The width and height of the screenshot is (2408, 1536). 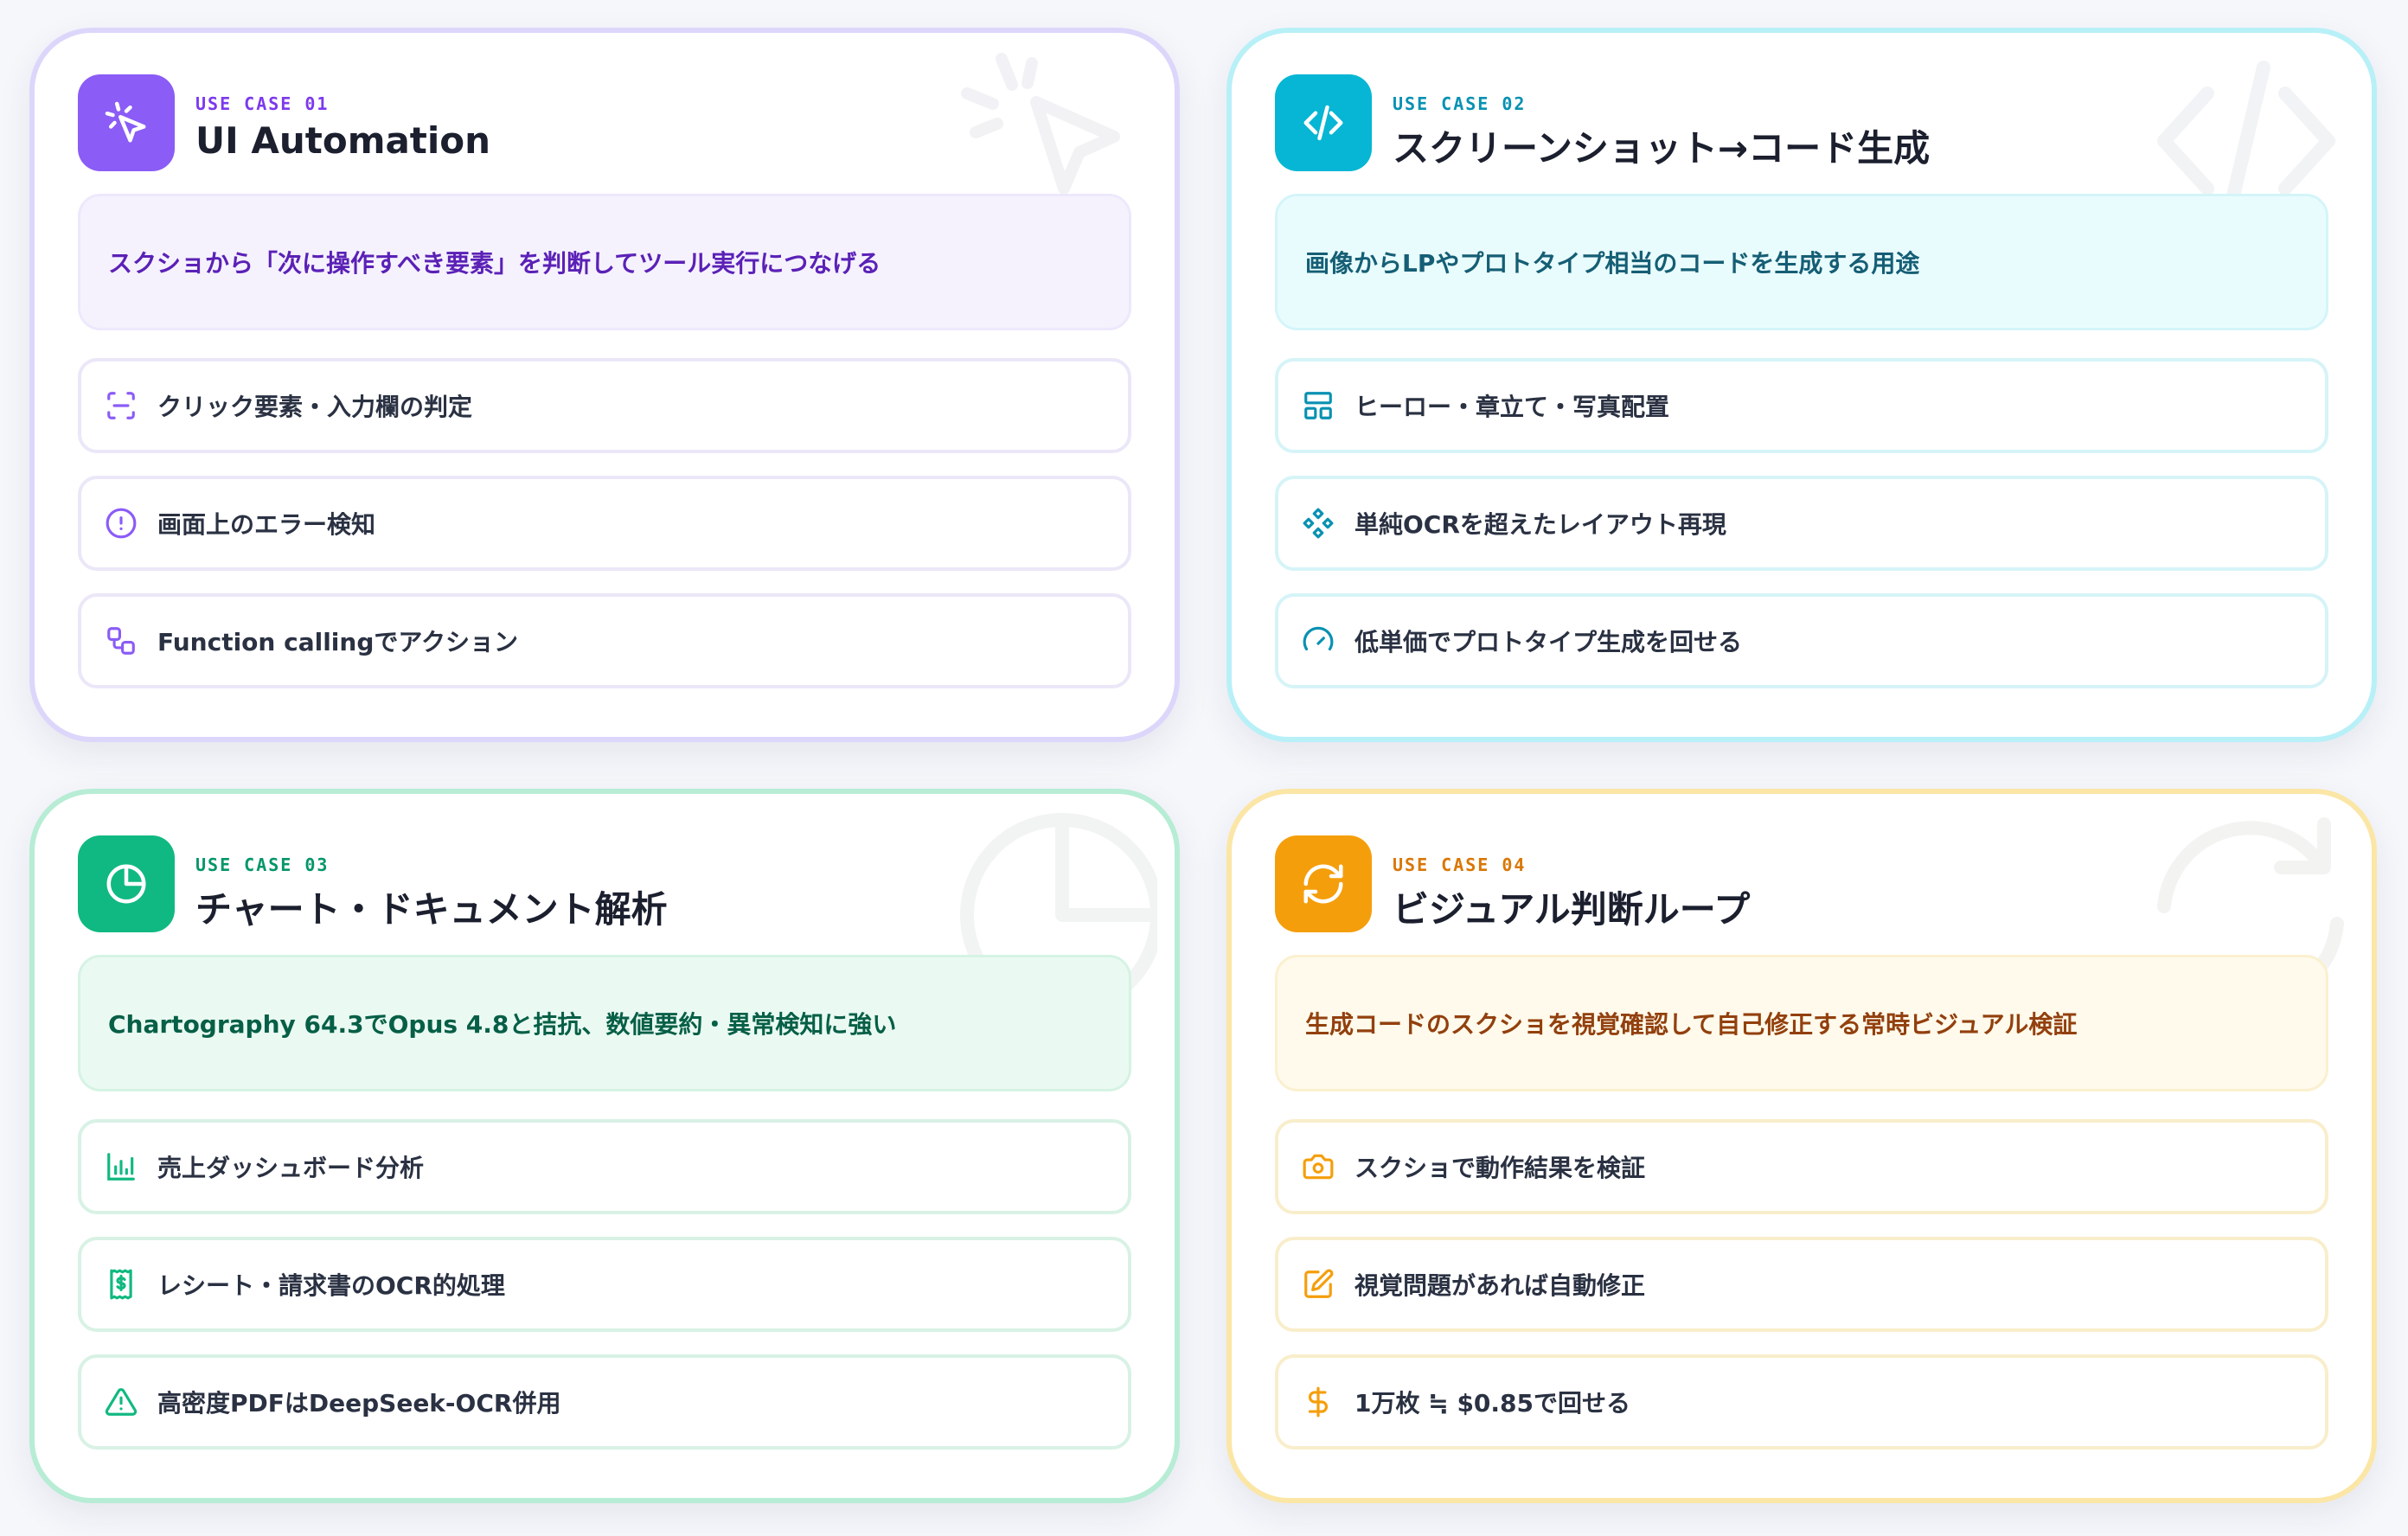 I want to click on alert-circle-icon, so click(x=121, y=523).